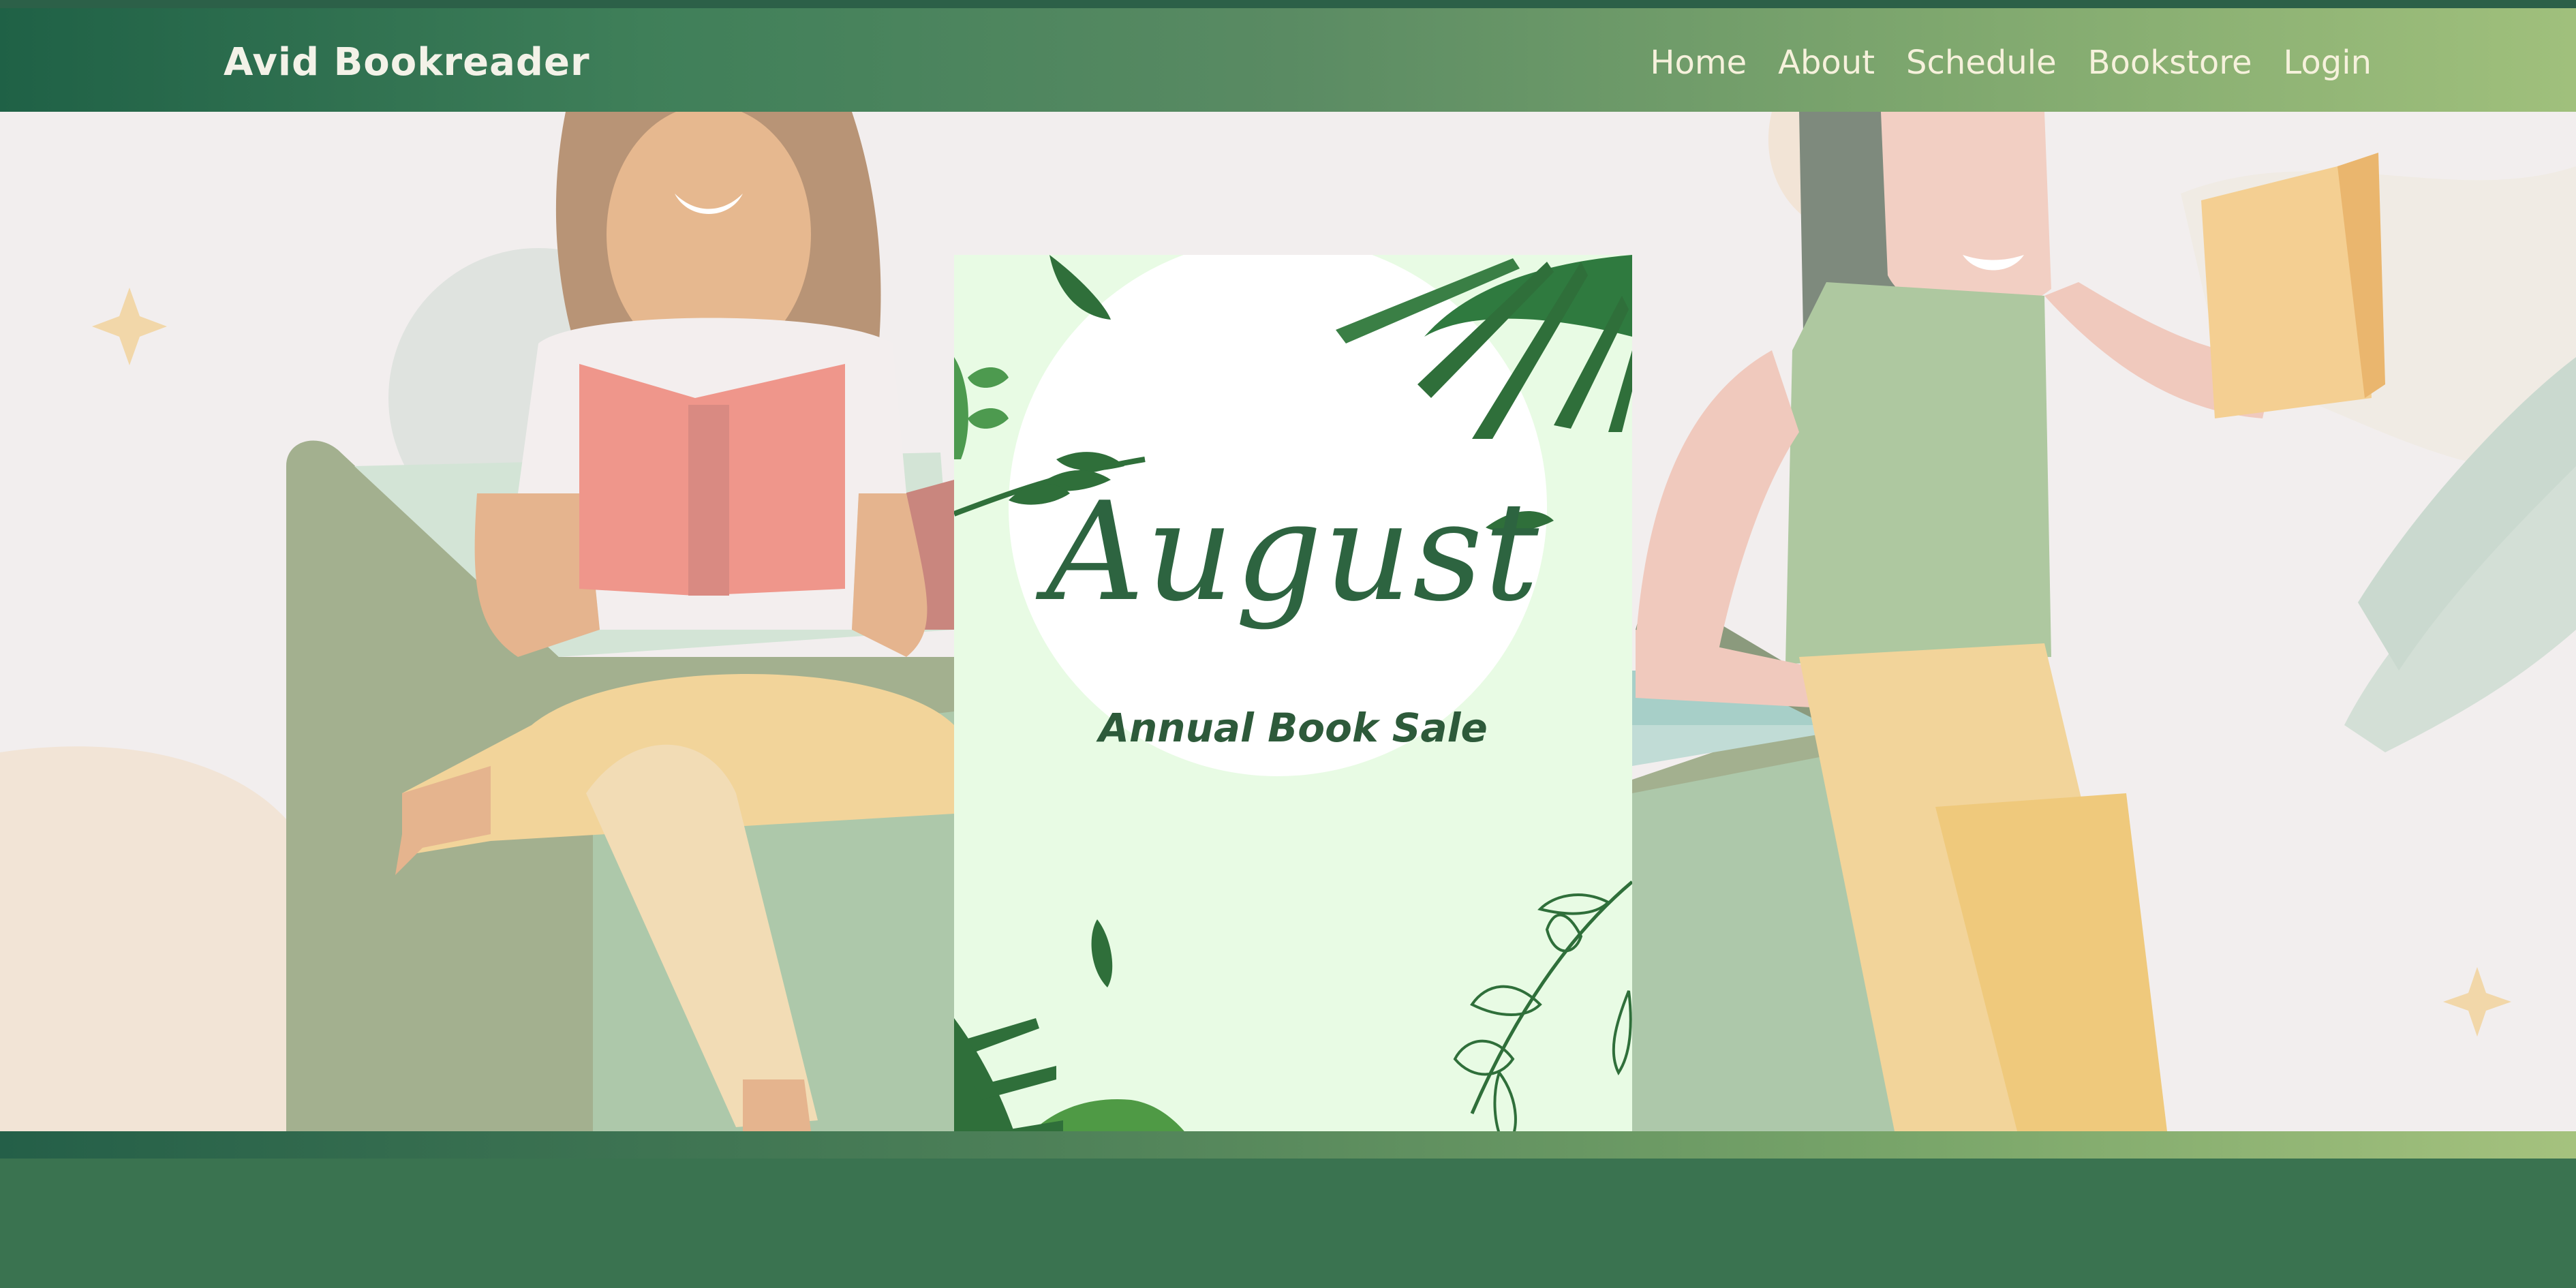 The height and width of the screenshot is (1288, 2576). I want to click on main-nav: Home About Schedule Bookstore Login, so click(2011, 63).